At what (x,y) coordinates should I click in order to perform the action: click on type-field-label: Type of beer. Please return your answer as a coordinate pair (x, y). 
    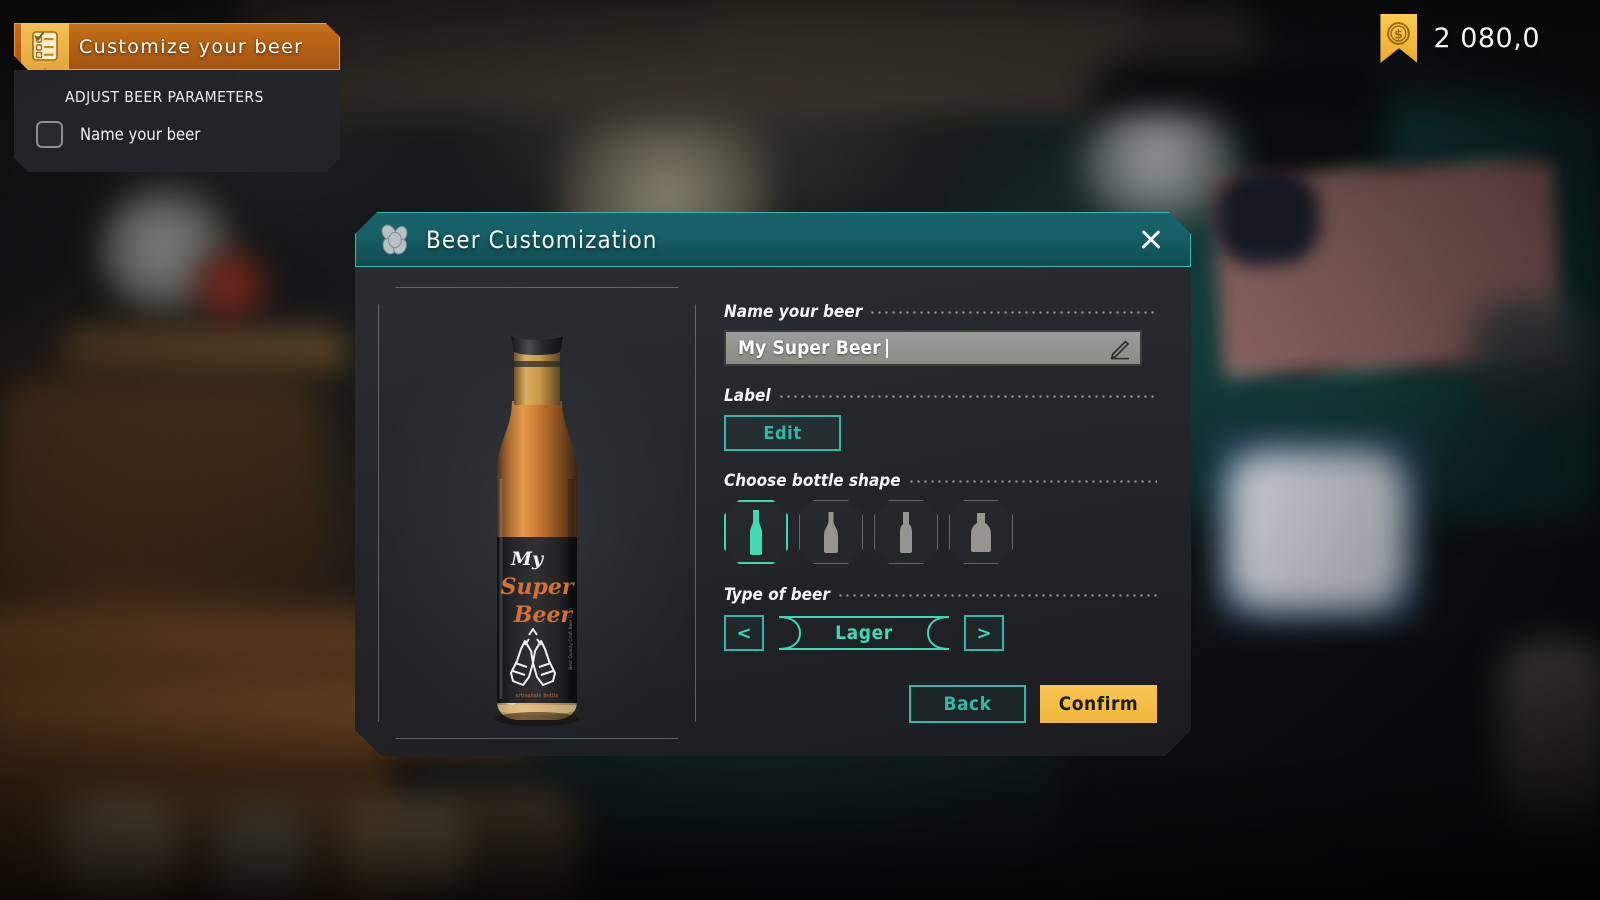
    Looking at the image, I should click on (777, 595).